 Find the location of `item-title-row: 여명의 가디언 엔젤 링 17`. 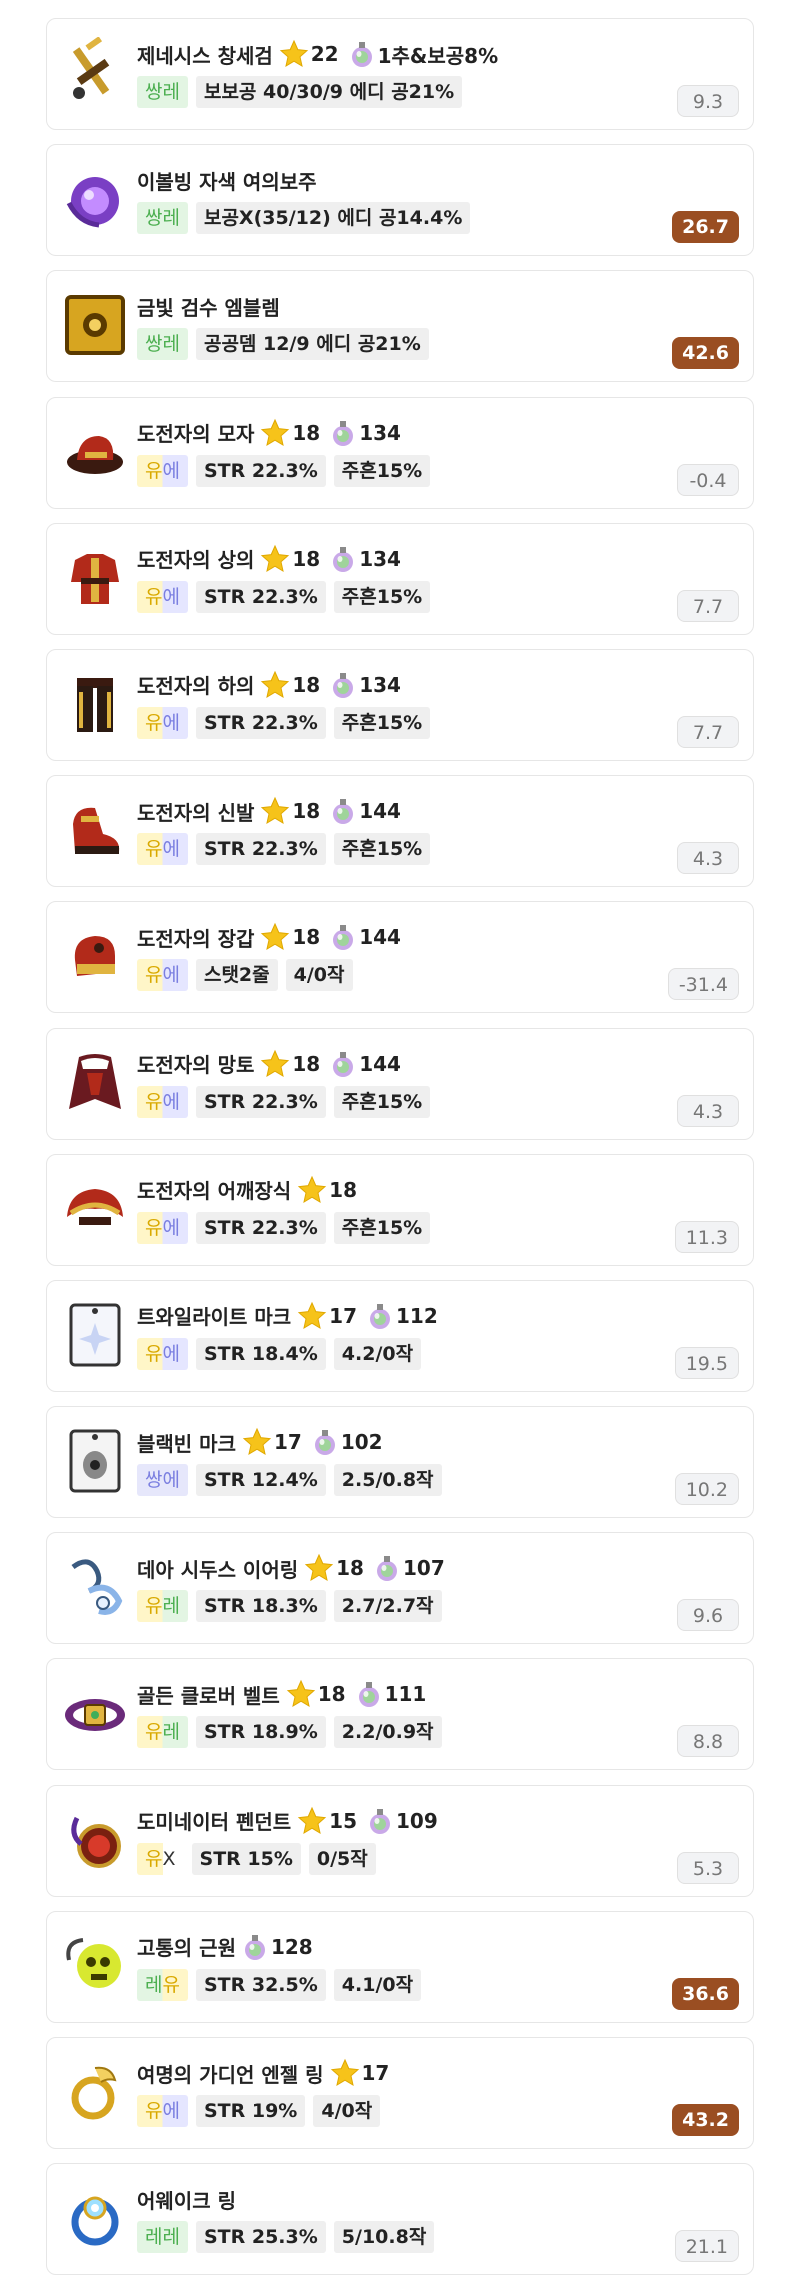

item-title-row: 여명의 가디언 엔젤 링 17 is located at coordinates (268, 2073).